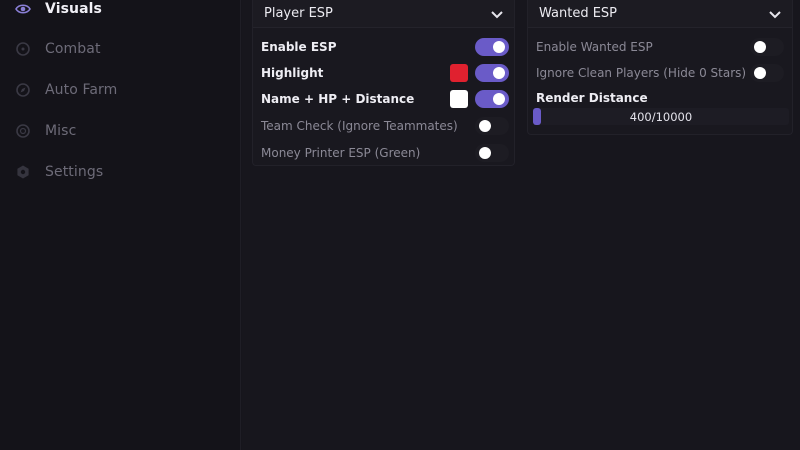  I want to click on render-distance-label: Render Distance, so click(592, 98).